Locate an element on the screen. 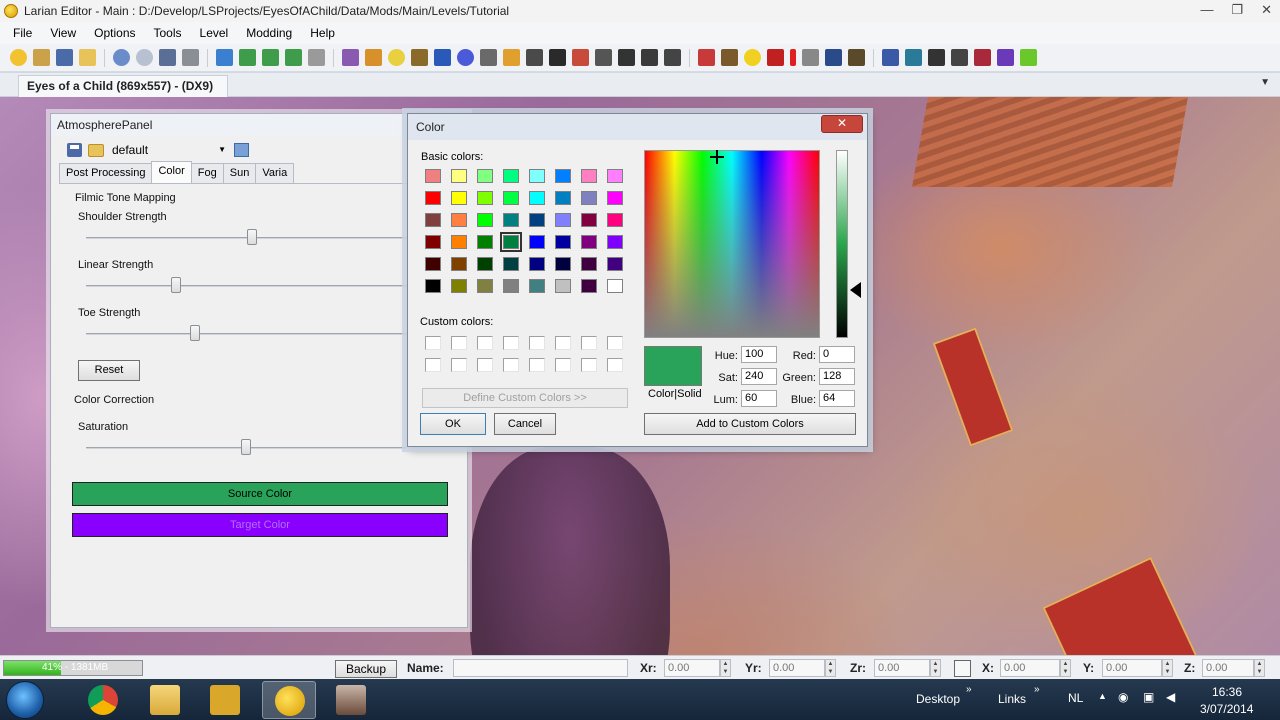 This screenshot has height=720, width=1280. desktop-toolbar-label: Desktop is located at coordinates (938, 699).